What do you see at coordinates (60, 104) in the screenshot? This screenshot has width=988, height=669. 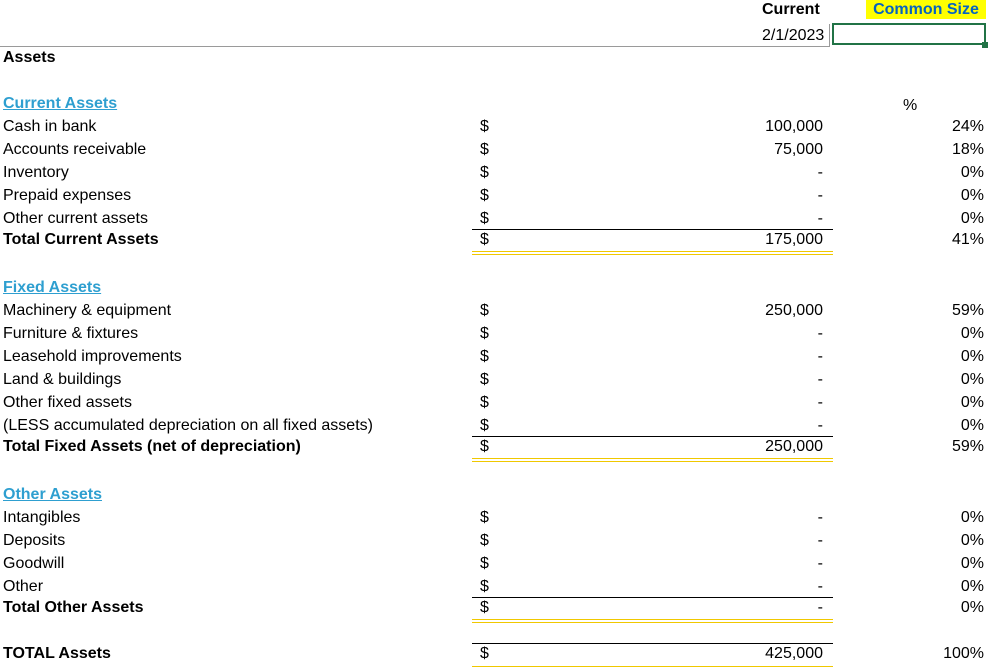 I see `section-heading-current-assets: Current Assets` at bounding box center [60, 104].